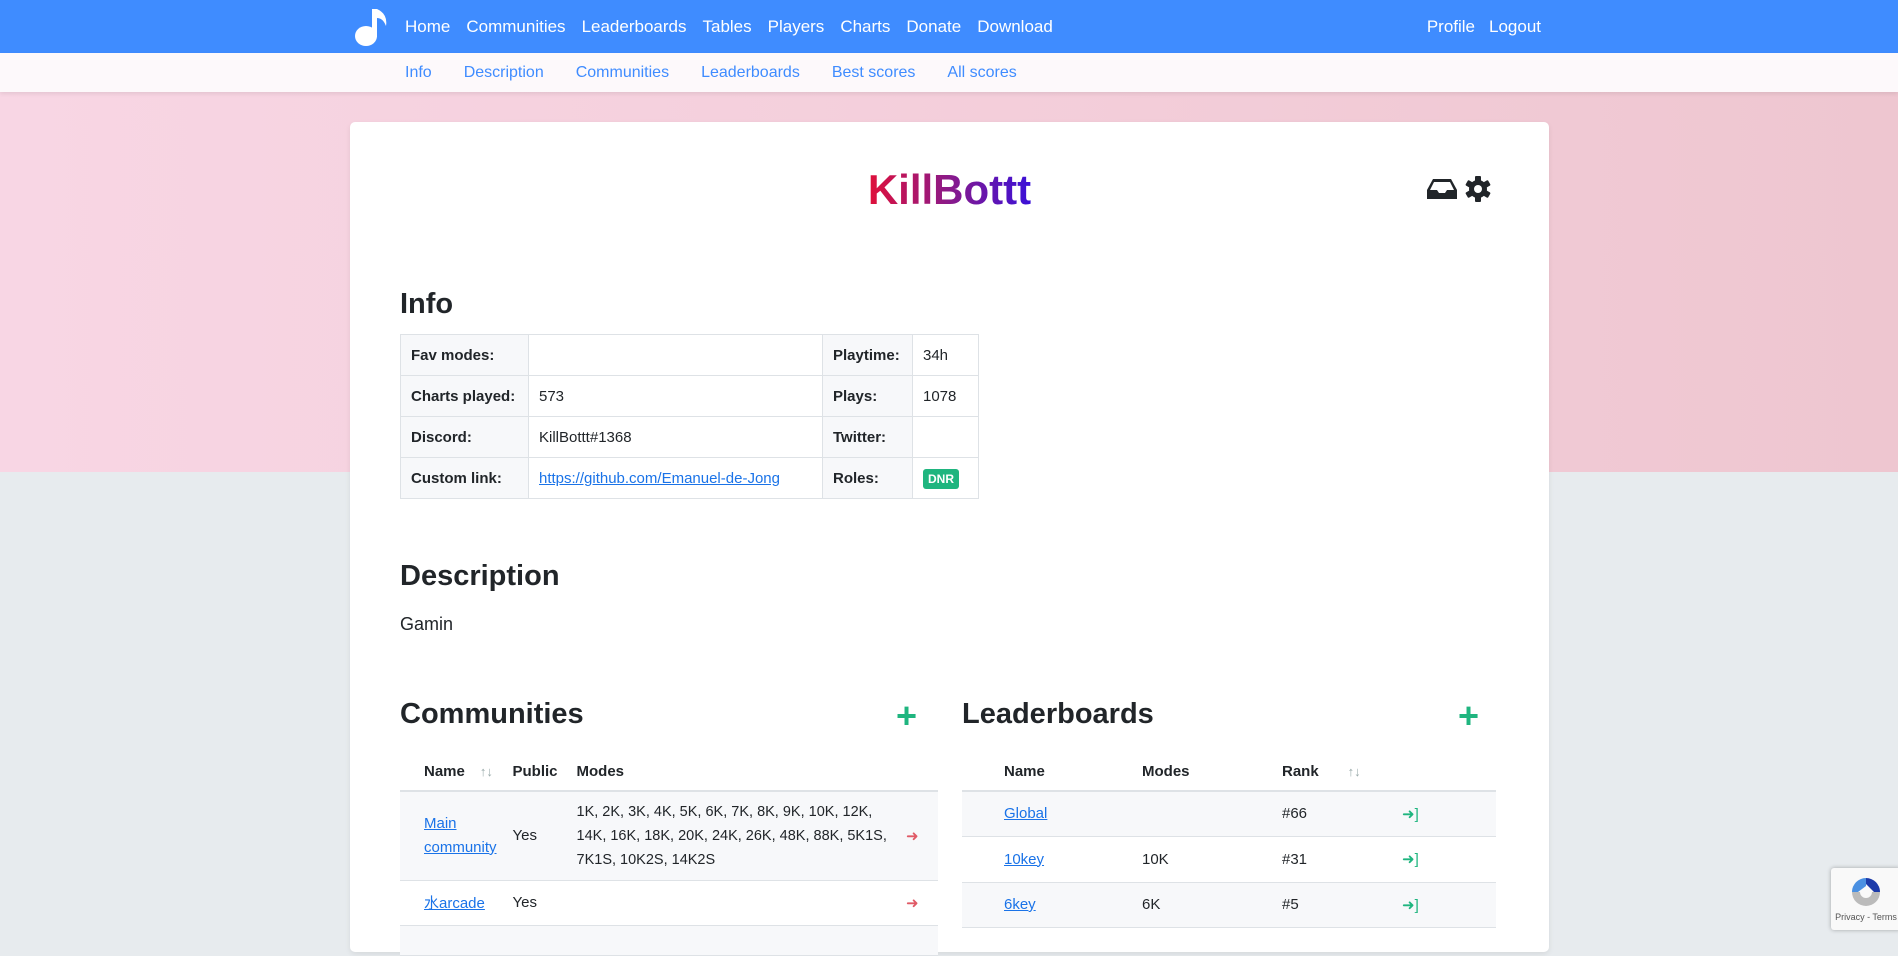  I want to click on nav-charts: Charts, so click(865, 27).